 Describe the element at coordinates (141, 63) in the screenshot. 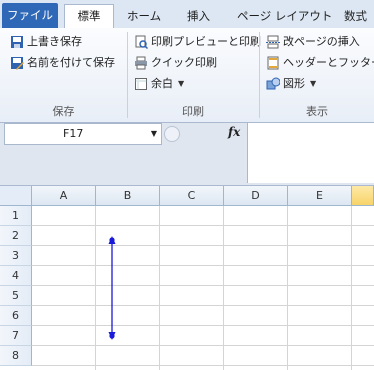

I see `quick-print-icon` at that location.